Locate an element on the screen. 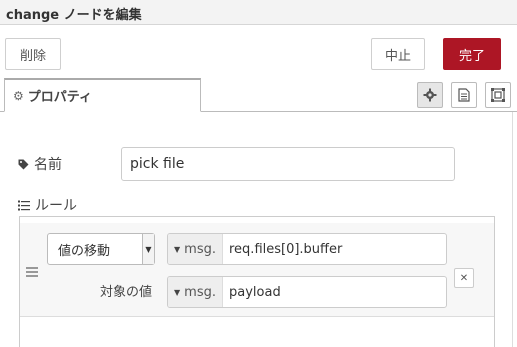 The height and width of the screenshot is (347, 517). dialog-title: change ノードを編集 is located at coordinates (74, 15).